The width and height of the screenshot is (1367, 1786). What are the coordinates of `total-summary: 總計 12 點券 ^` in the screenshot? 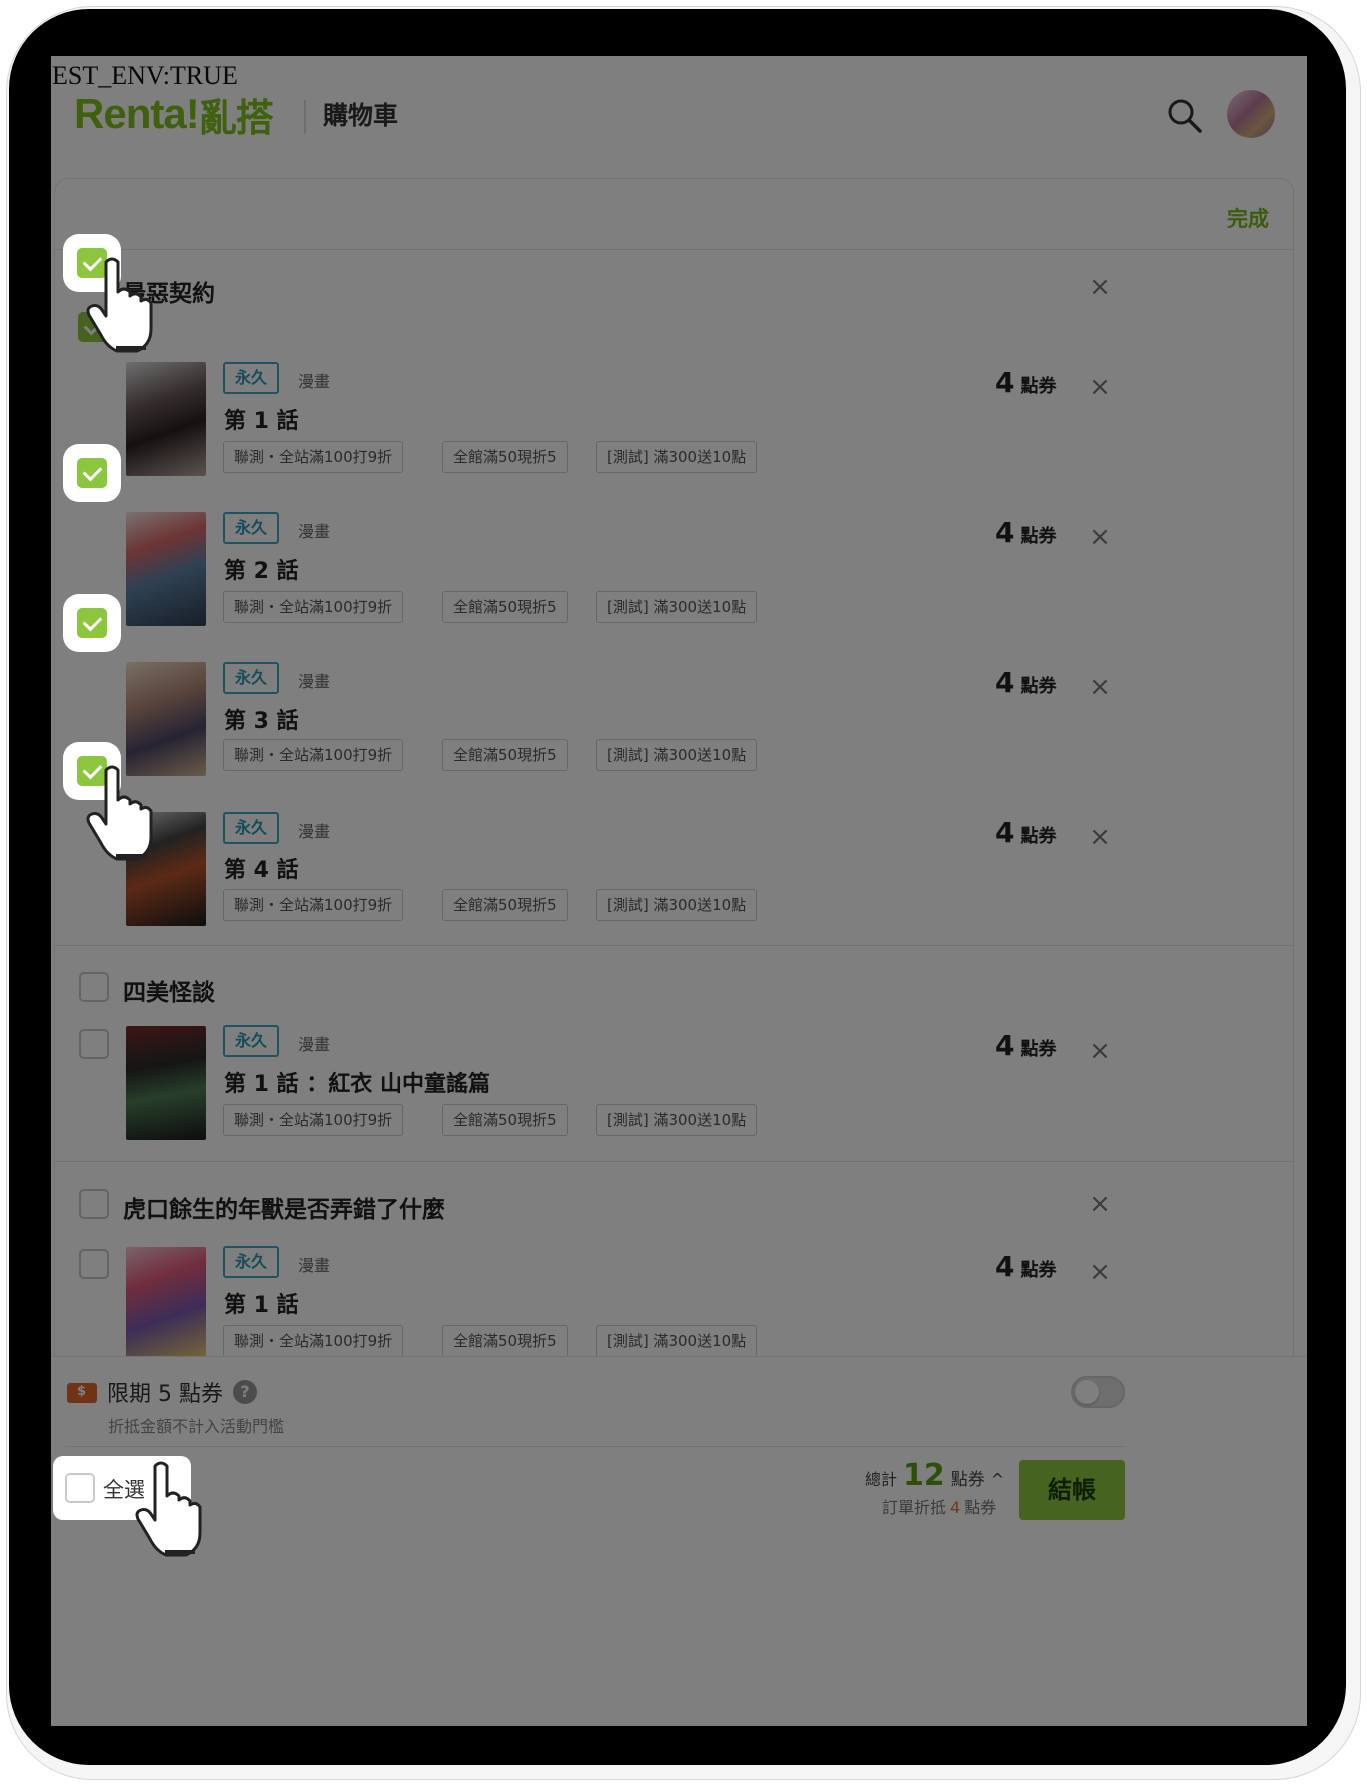 It's located at (934, 1475).